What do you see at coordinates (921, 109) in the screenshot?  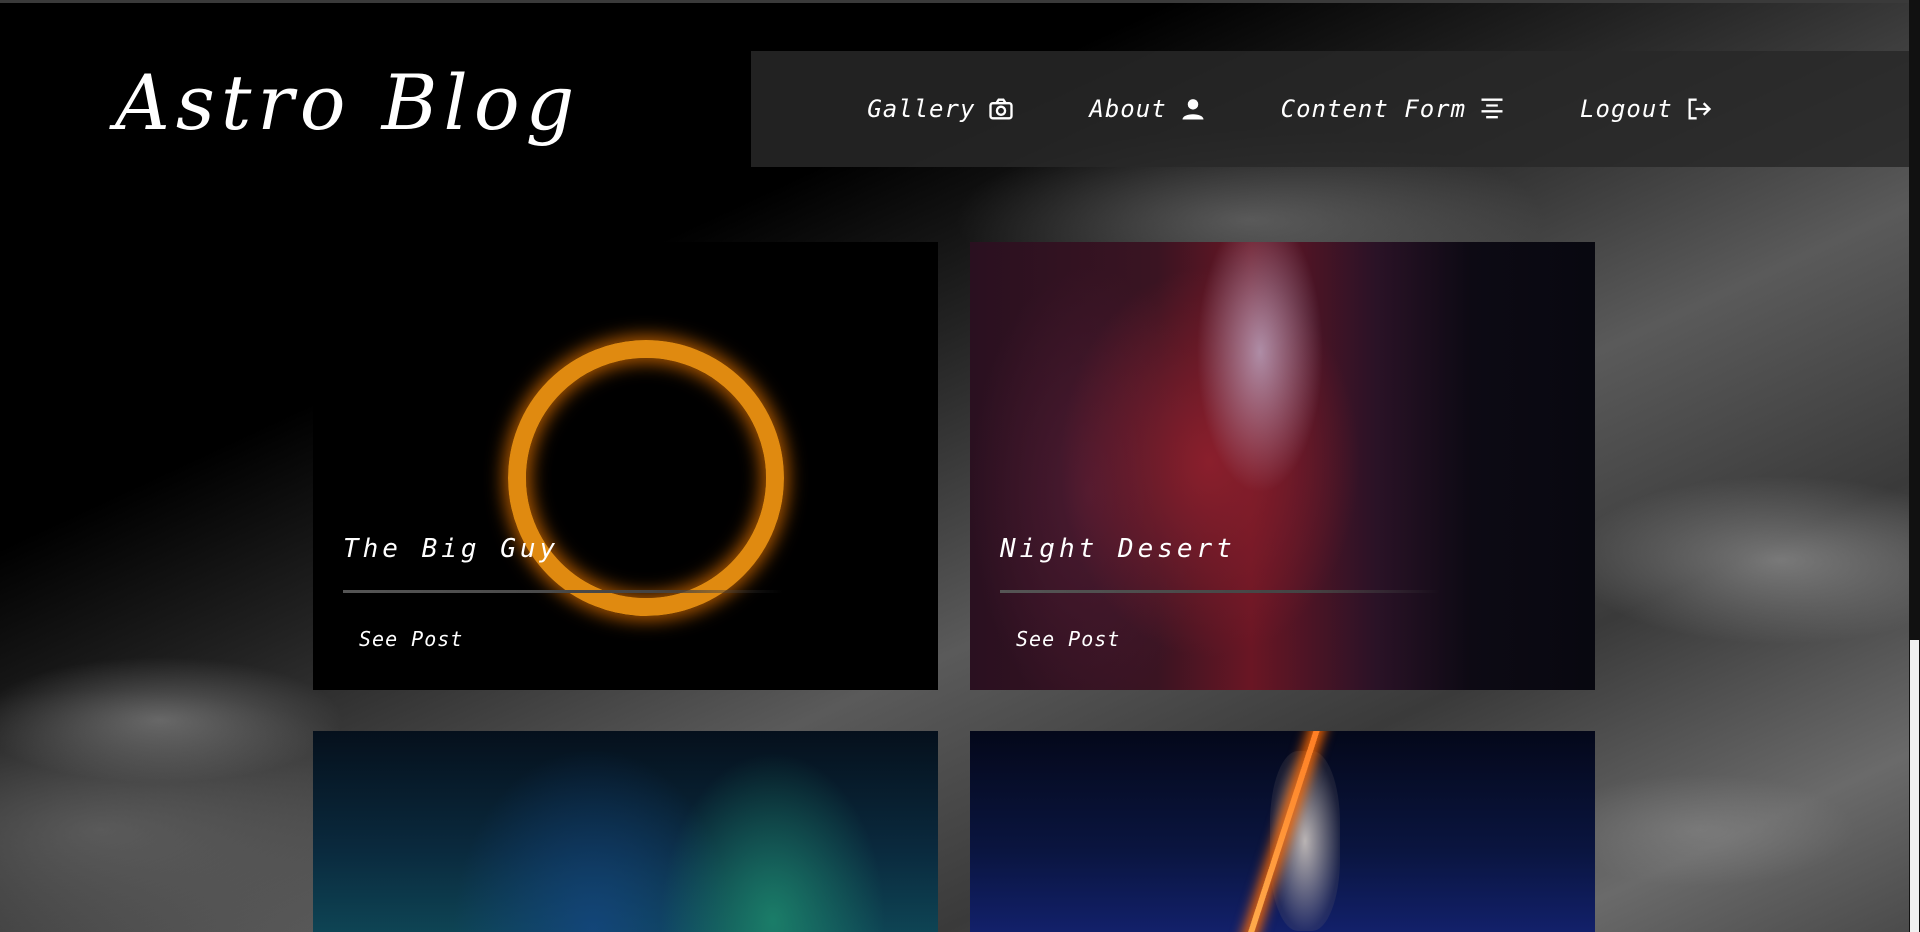 I see `nav-item-label: Gallery` at bounding box center [921, 109].